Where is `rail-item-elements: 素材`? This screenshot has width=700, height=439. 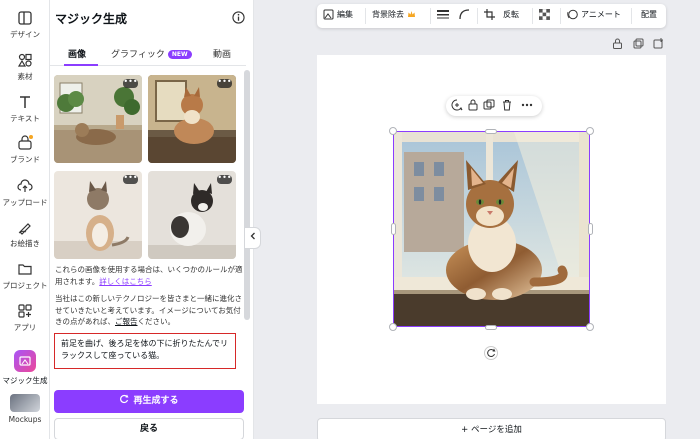
rail-item-elements: 素材 is located at coordinates (25, 67).